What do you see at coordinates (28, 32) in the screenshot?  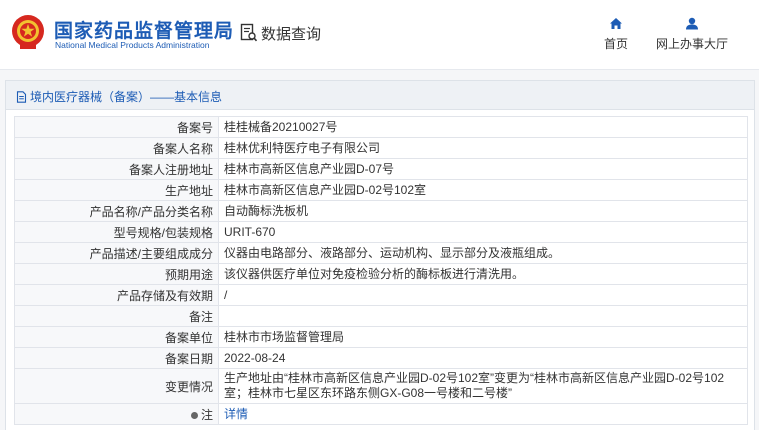 I see `national-emblem-icon` at bounding box center [28, 32].